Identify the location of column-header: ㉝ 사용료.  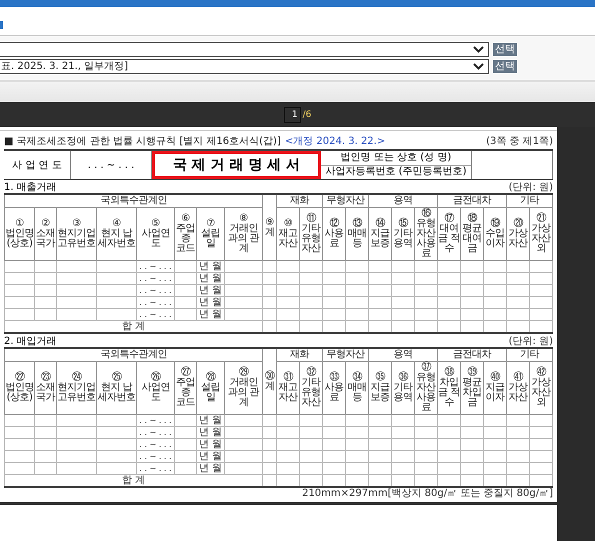
(334, 388).